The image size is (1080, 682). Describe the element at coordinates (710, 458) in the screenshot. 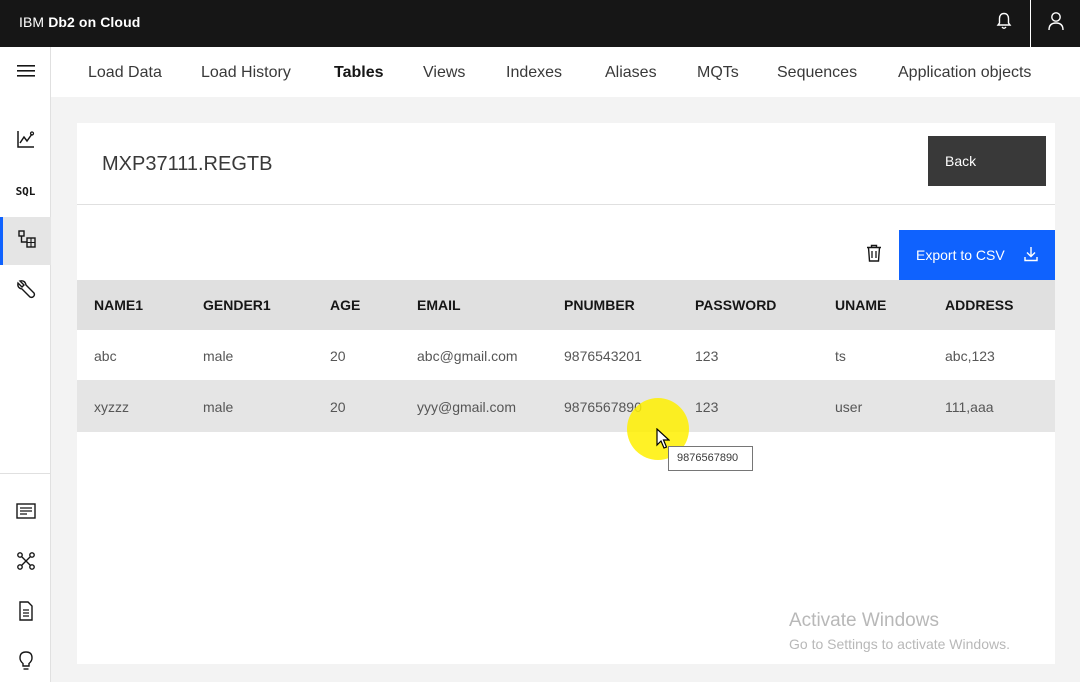

I see `cell-tooltip: 9876567890` at that location.